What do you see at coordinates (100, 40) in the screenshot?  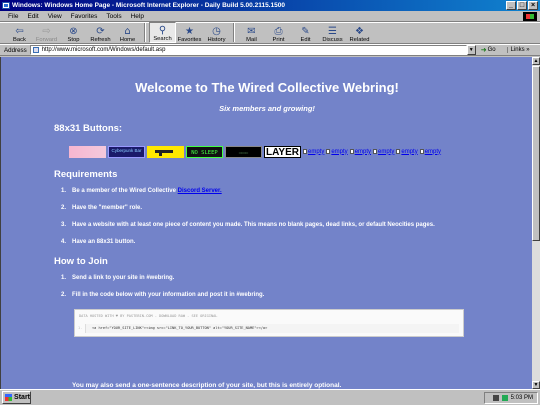 I see `toolbar-label: Refresh` at bounding box center [100, 40].